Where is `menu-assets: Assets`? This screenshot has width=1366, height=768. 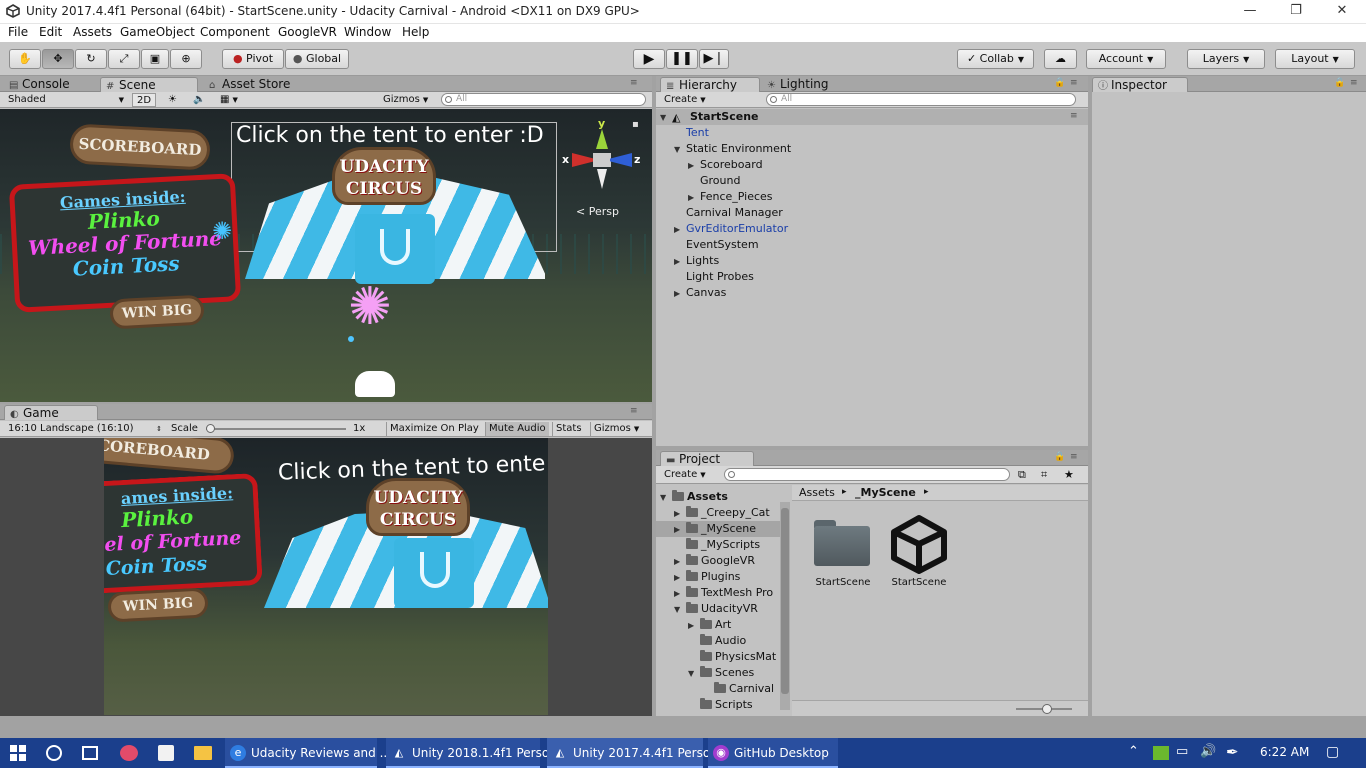 menu-assets: Assets is located at coordinates (92, 32).